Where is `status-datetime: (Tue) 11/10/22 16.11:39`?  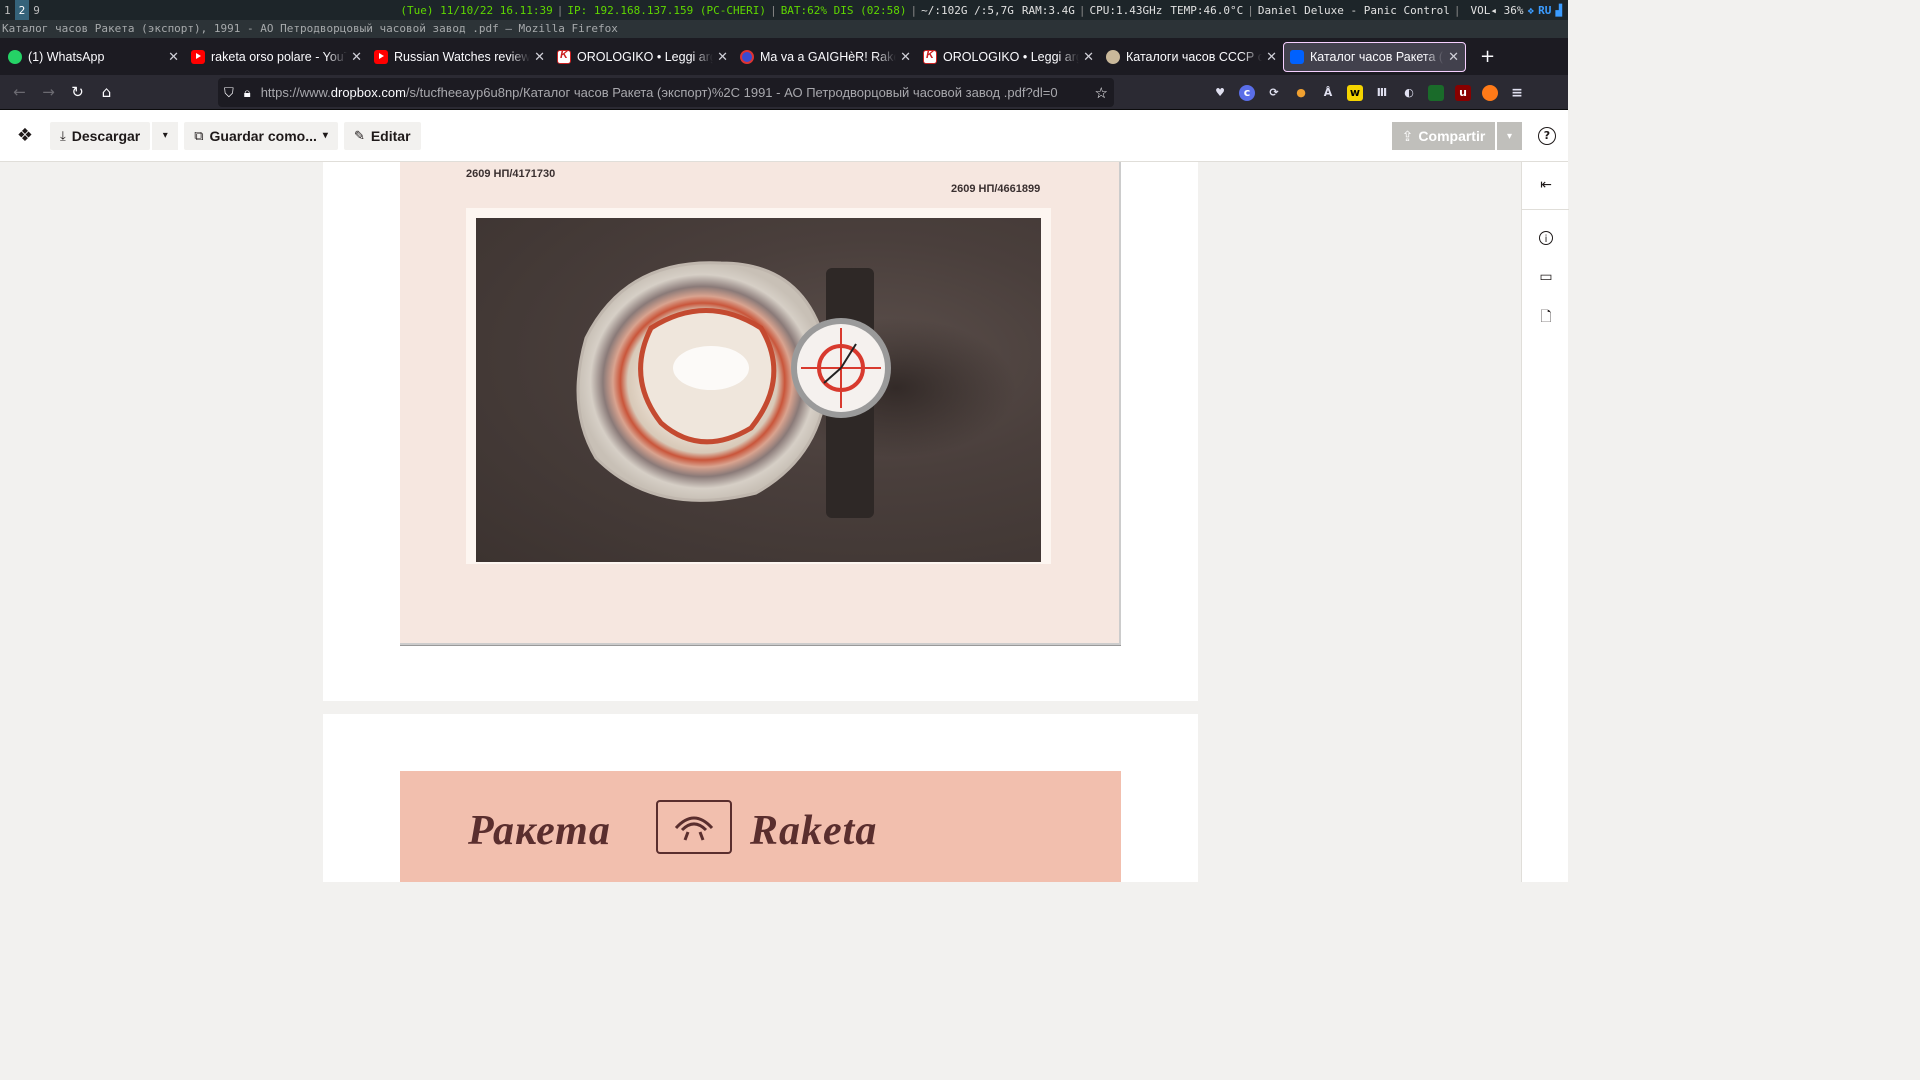 status-datetime: (Tue) 11/10/22 16.11:39 is located at coordinates (476, 10).